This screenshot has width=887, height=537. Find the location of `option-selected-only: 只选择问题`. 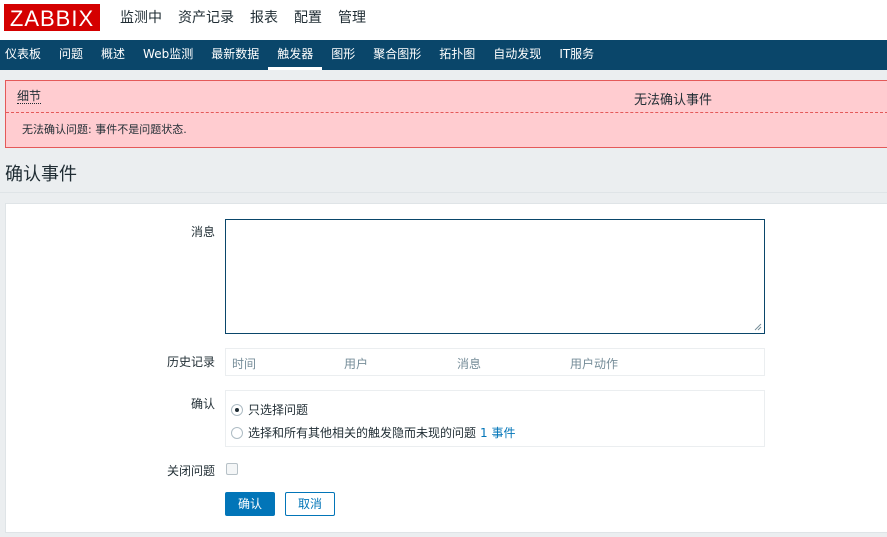

option-selected-only: 只选择问题 is located at coordinates (269, 409).